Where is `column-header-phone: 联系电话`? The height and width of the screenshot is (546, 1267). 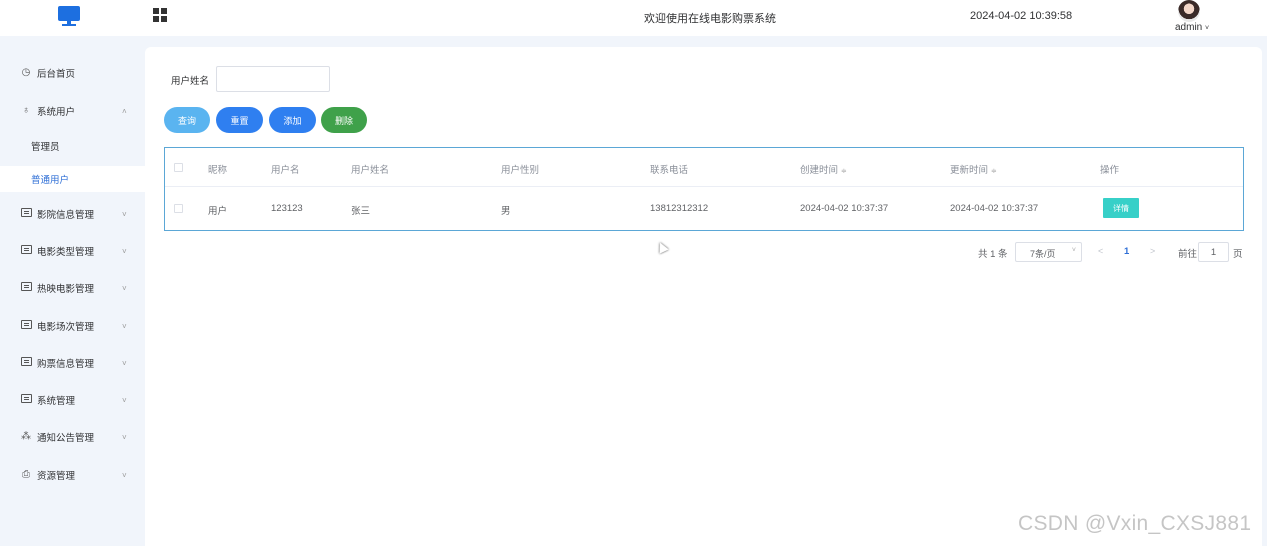
column-header-phone: 联系电话 is located at coordinates (669, 170).